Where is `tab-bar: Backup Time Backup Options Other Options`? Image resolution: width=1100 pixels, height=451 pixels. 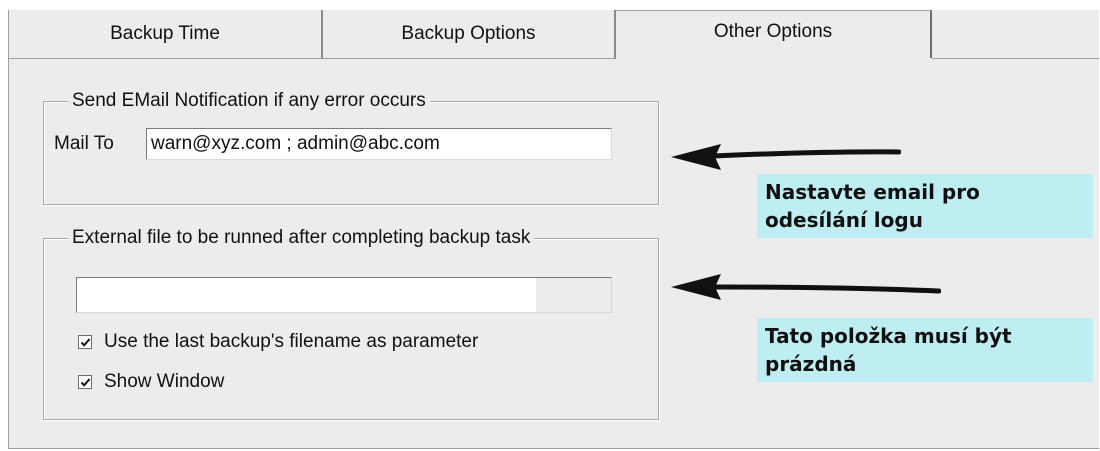
tab-bar: Backup Time Backup Options Other Options is located at coordinates (554, 34).